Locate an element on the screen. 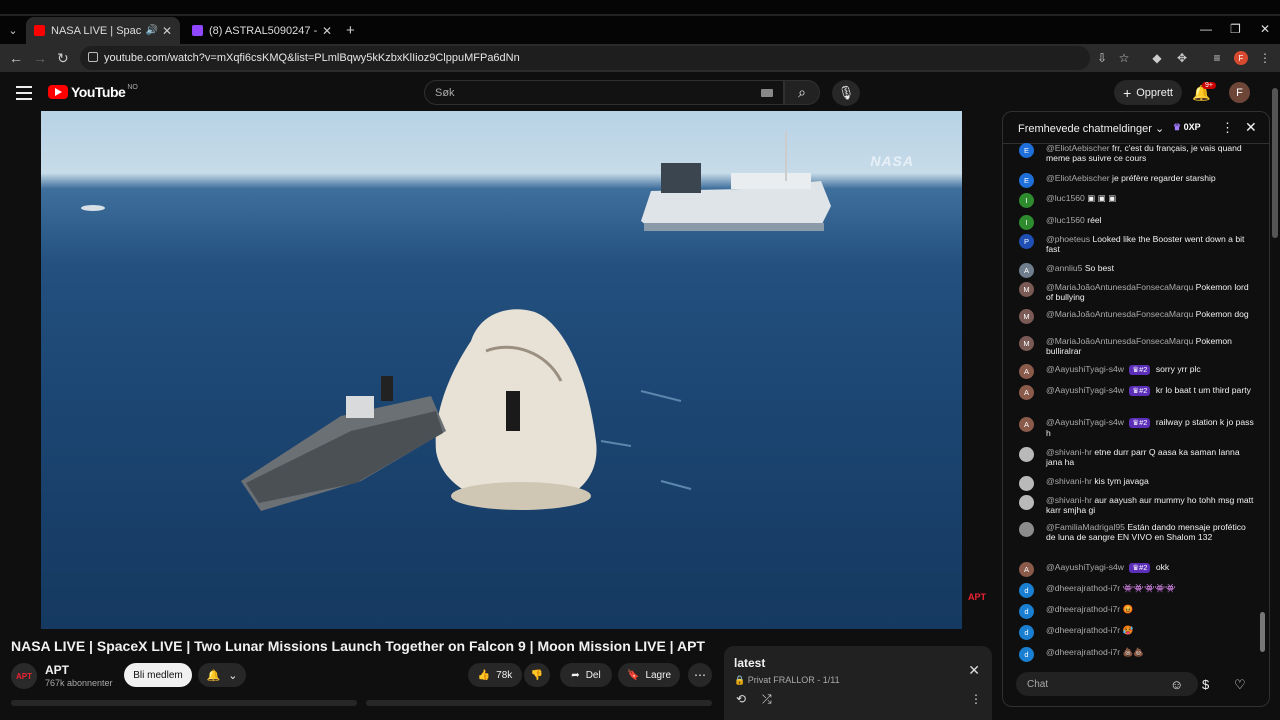 Image resolution: width=1280 pixels, height=720 pixels. channel-watermark: APT is located at coordinates (980, 600).